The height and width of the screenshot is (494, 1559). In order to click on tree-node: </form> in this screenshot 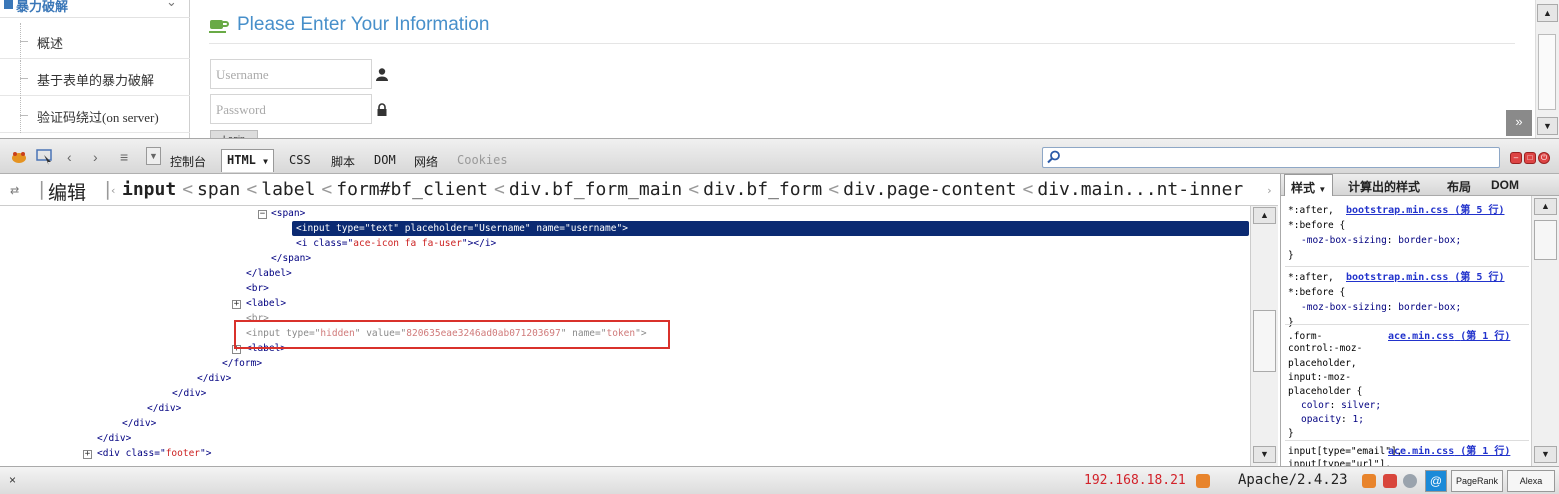, I will do `click(242, 363)`.